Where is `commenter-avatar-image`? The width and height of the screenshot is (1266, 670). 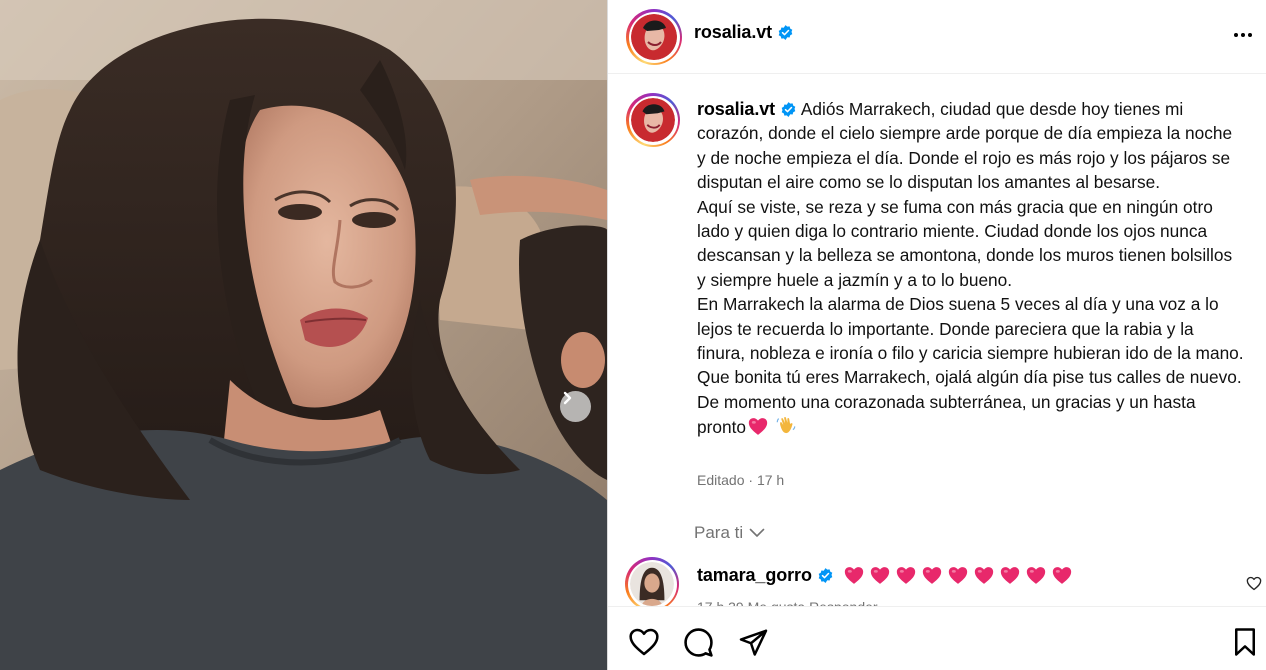
commenter-avatar-image is located at coordinates (652, 584).